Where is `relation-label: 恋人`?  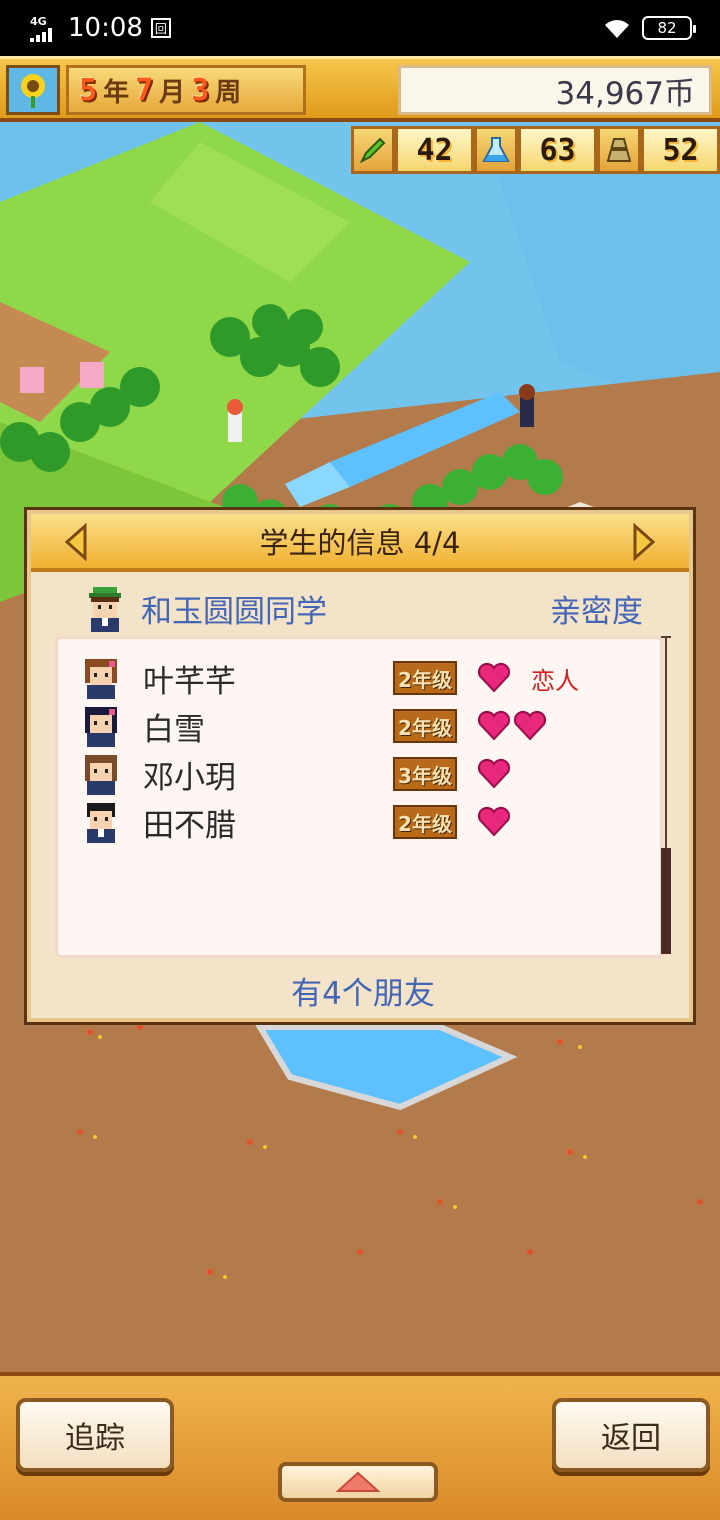 relation-label: 恋人 is located at coordinates (555, 680).